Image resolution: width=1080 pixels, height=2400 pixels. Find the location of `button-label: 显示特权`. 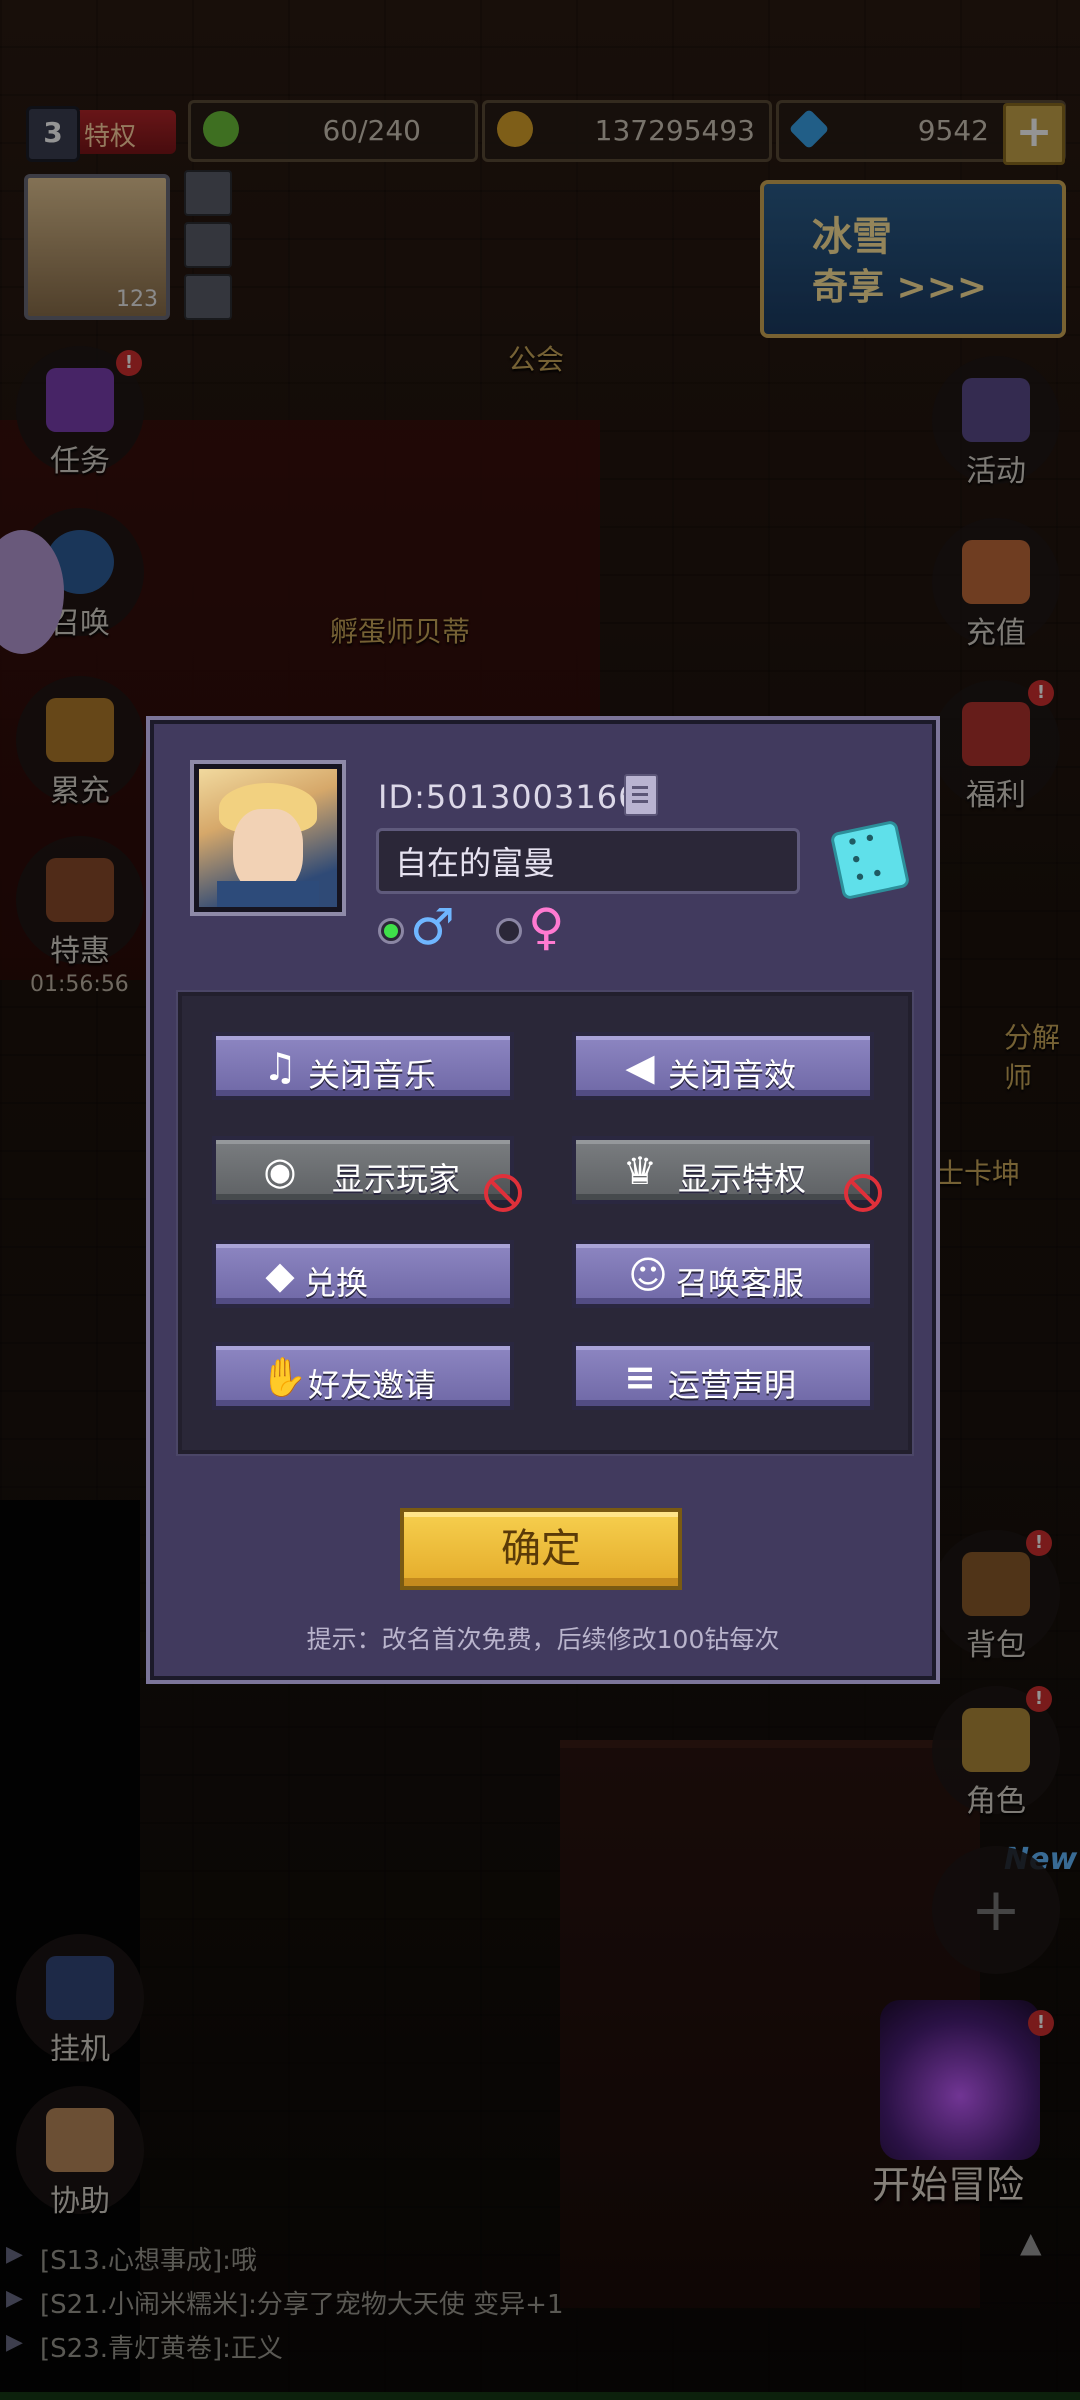

button-label: 显示特权 is located at coordinates (742, 1179).